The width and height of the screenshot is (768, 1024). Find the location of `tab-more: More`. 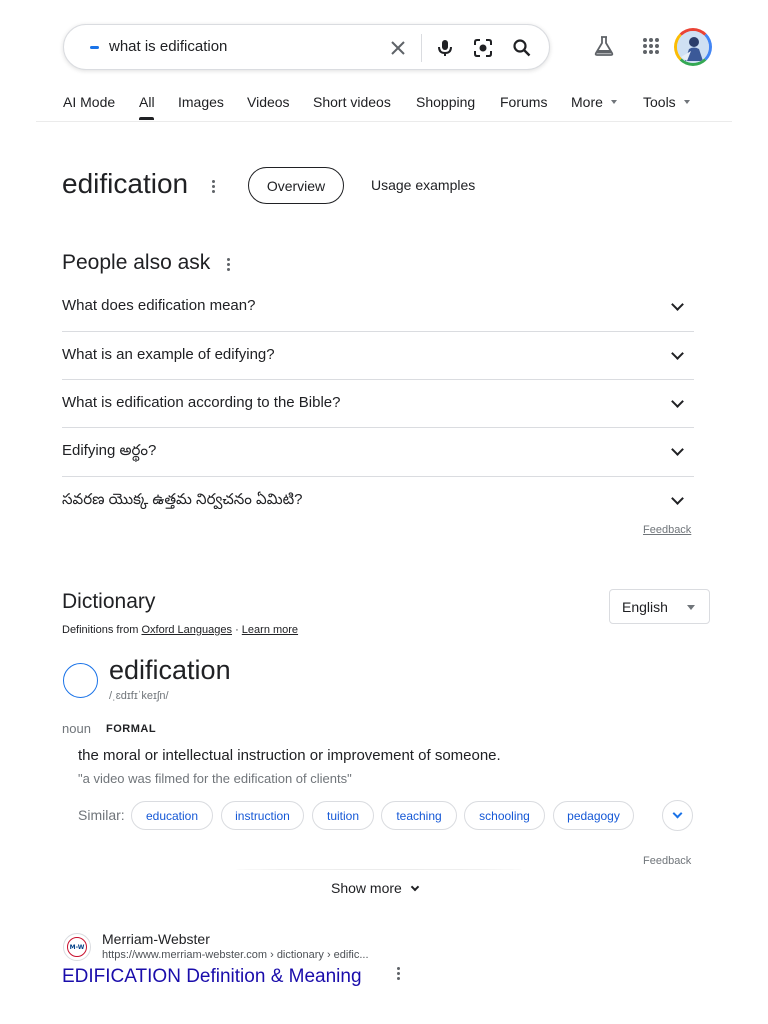

tab-more: More is located at coordinates (594, 102).